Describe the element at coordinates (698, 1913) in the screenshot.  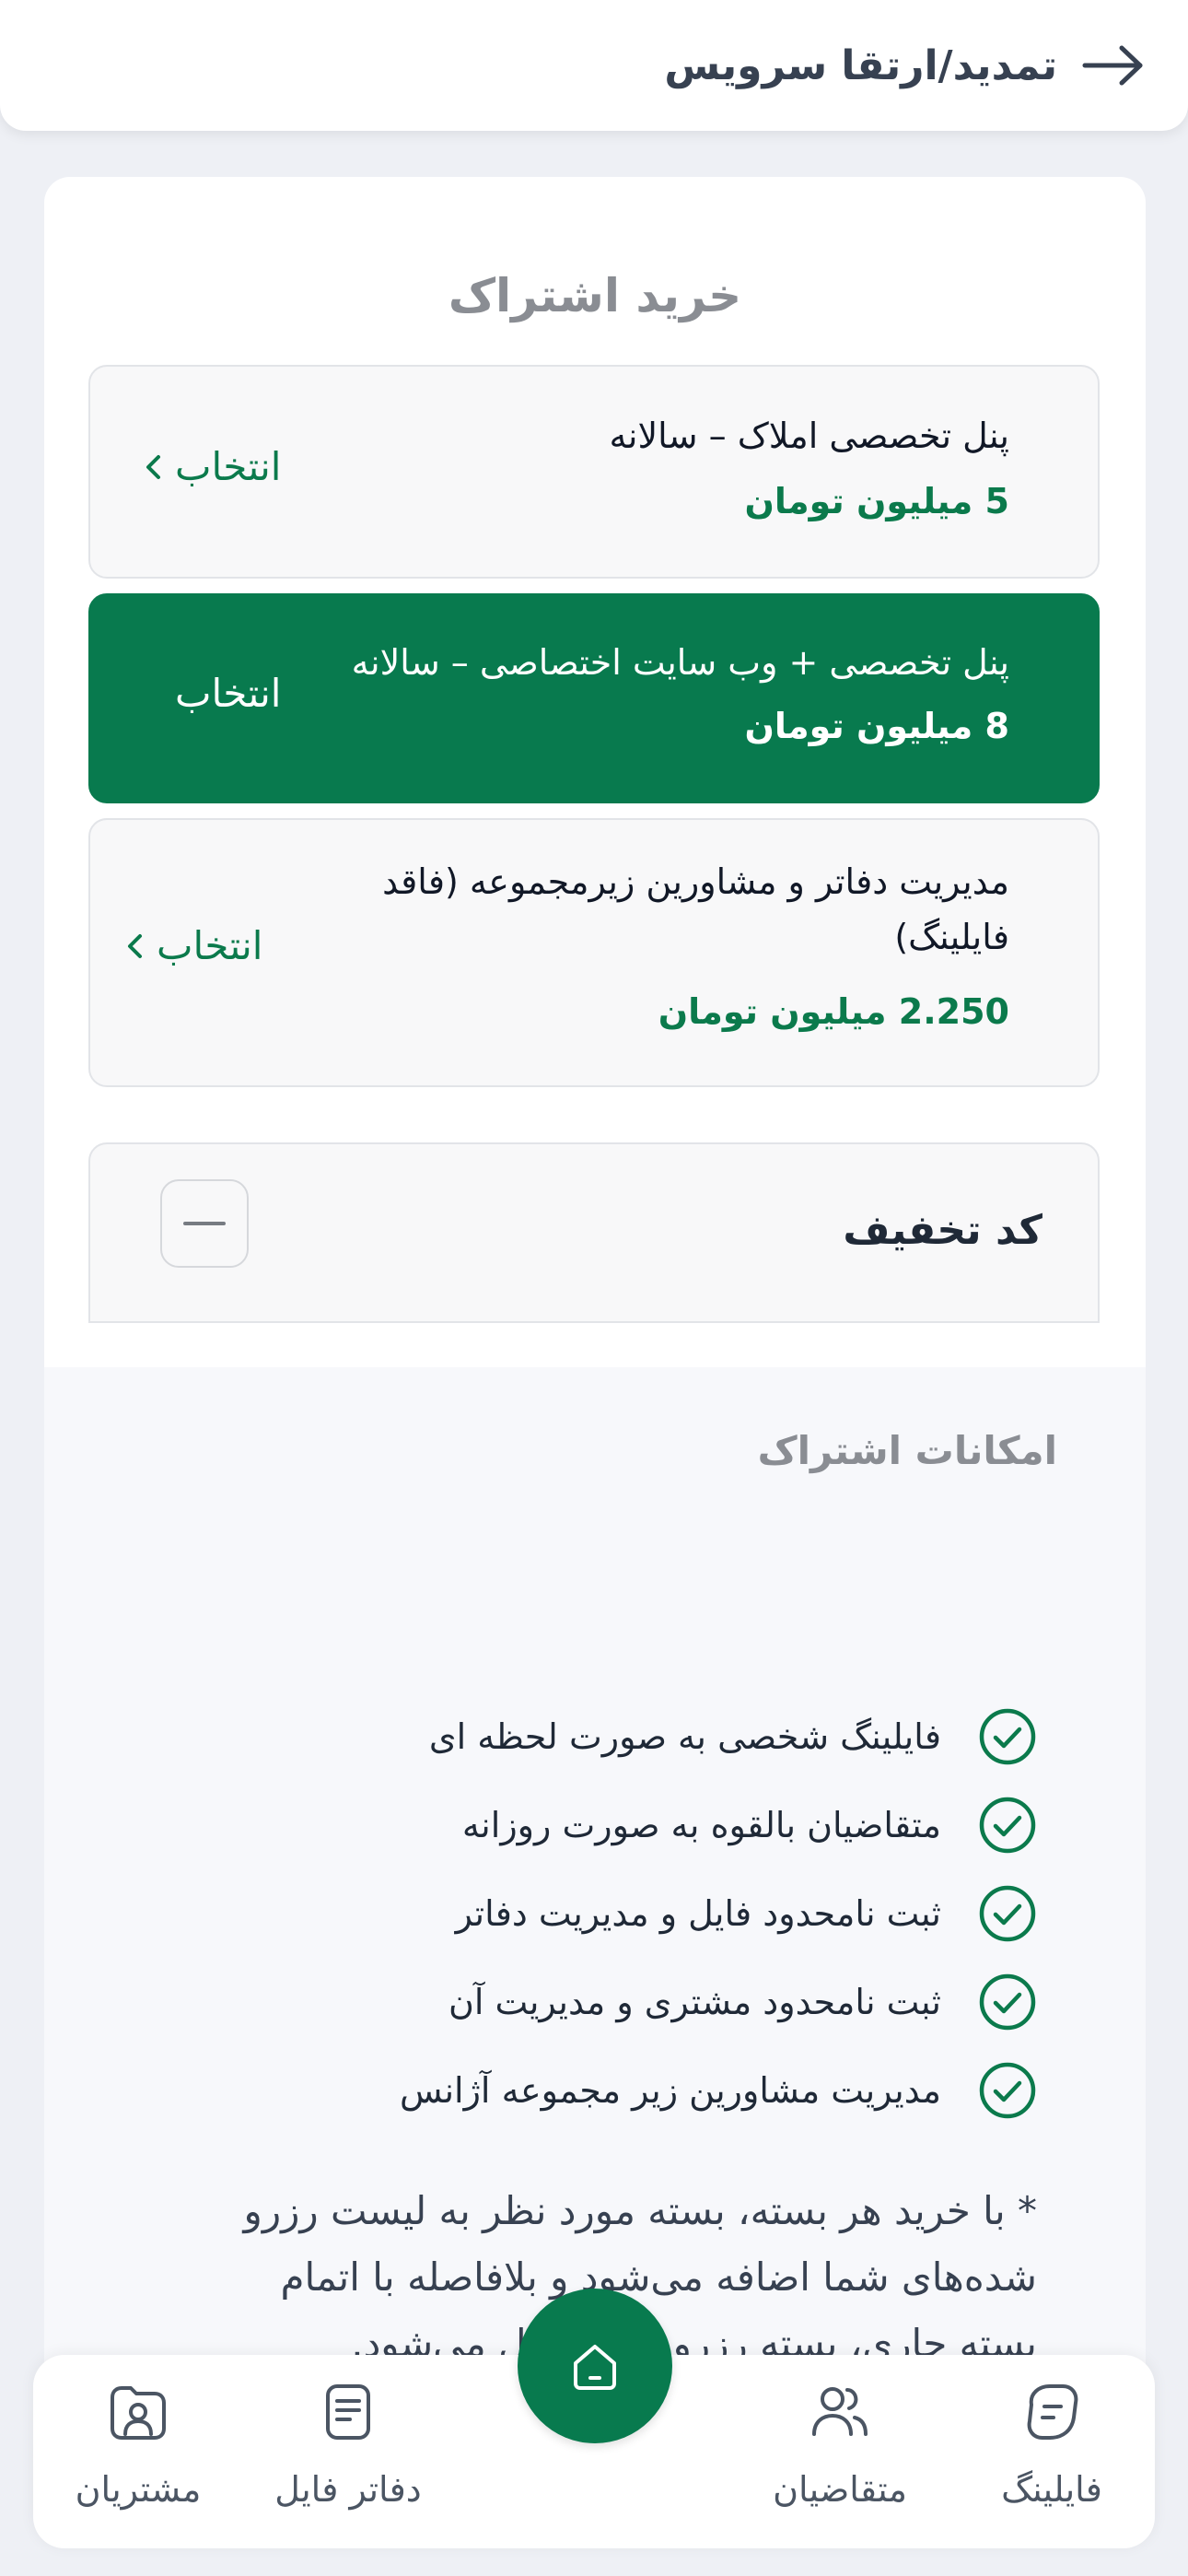
I see `feature-text: ثبت نامحدود فایل و مدیریت دفاتر` at that location.